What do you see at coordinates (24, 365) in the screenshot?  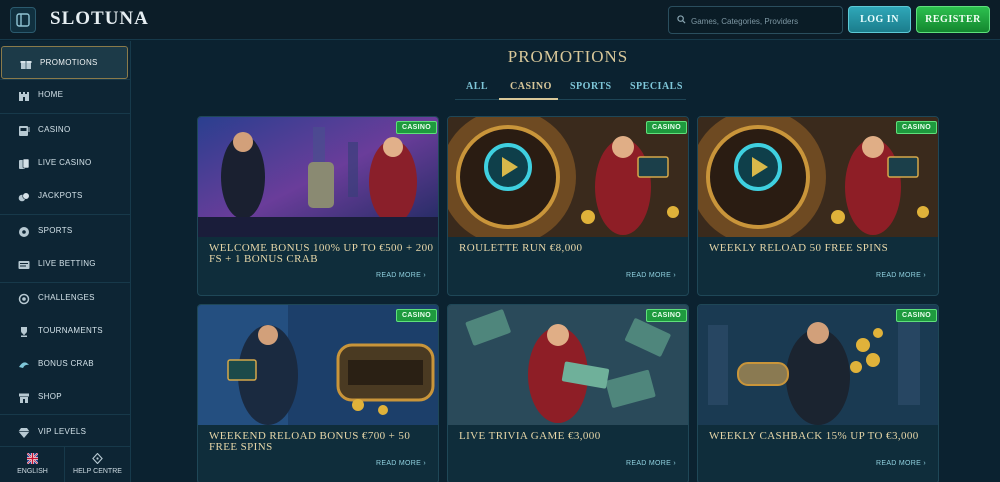 I see `crab-icon` at bounding box center [24, 365].